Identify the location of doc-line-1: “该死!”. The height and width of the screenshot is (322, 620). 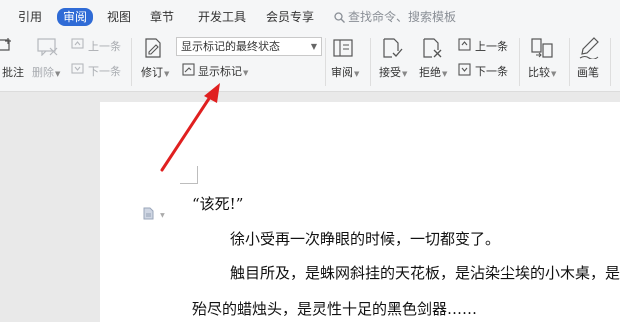
(218, 204).